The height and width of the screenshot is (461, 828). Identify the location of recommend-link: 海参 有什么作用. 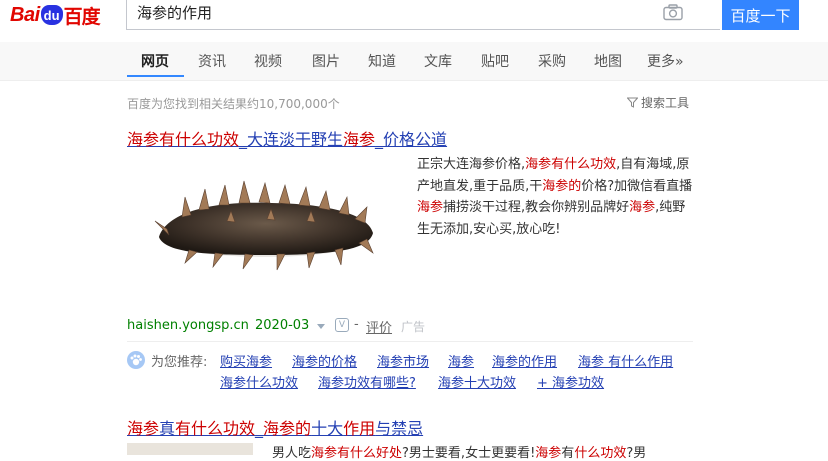
(625, 360).